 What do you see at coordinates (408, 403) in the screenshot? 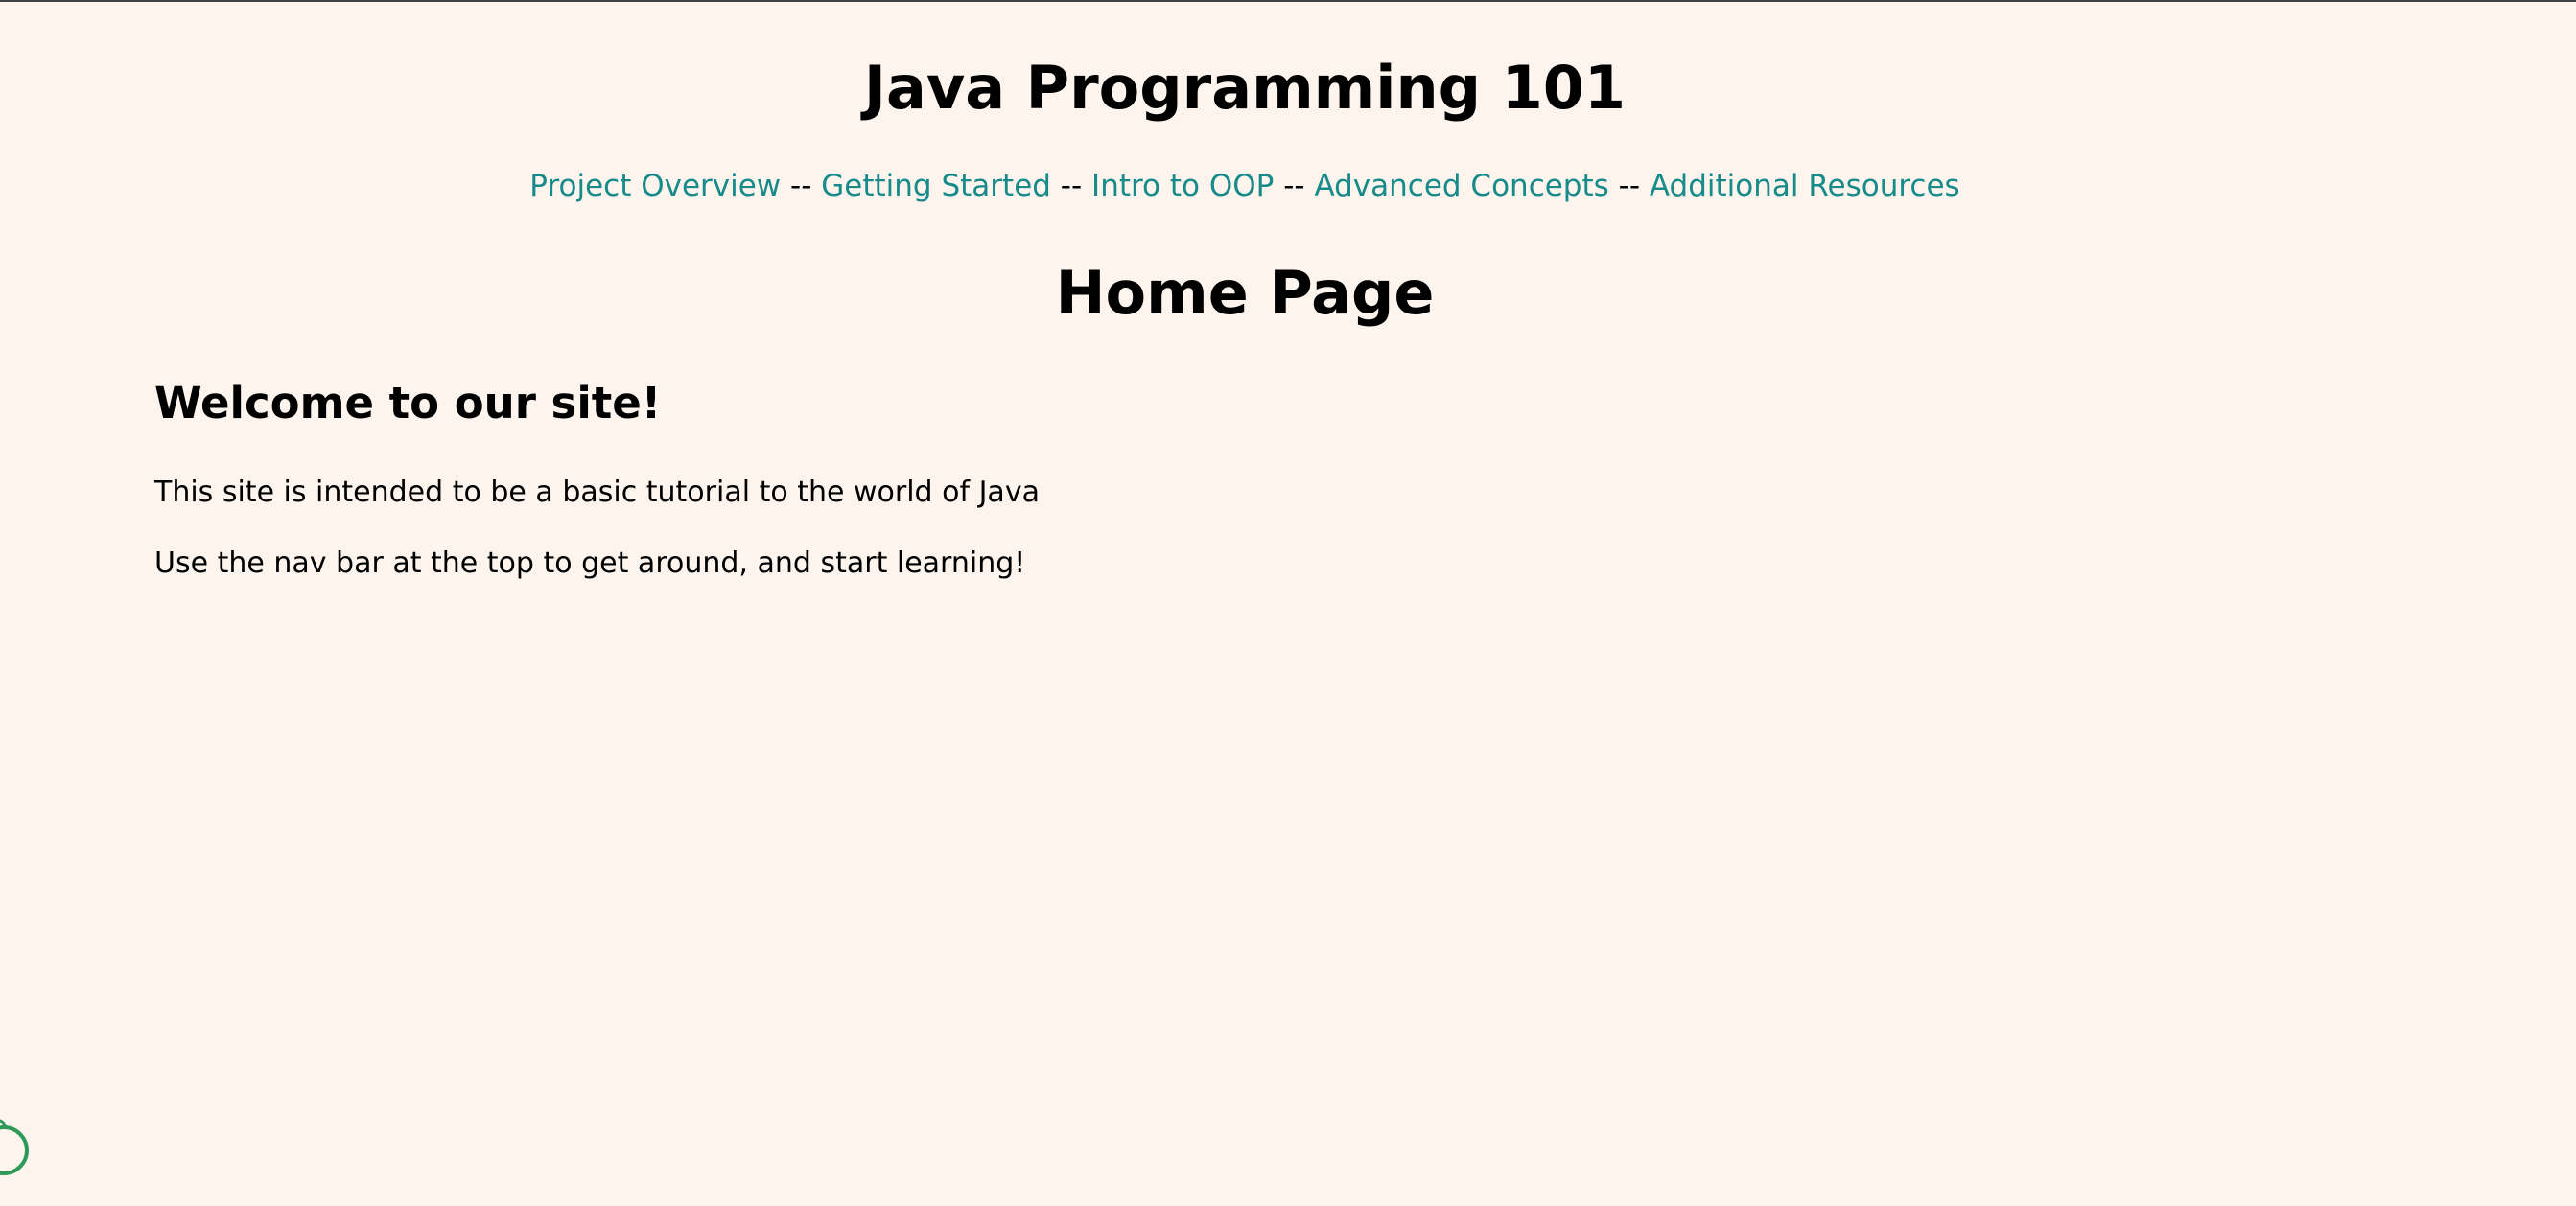
I see `welcome-heading: Welcome to our site!` at bounding box center [408, 403].